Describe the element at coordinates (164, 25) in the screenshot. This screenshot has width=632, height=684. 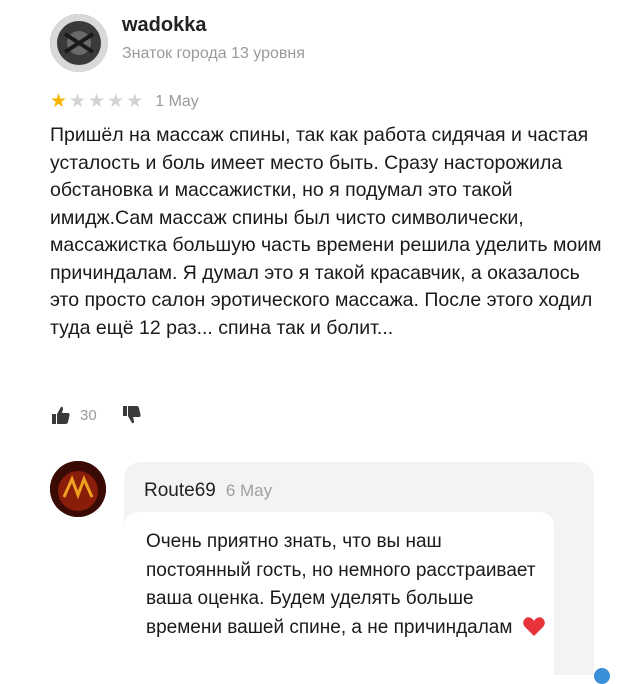
I see `author-name: wadokka` at that location.